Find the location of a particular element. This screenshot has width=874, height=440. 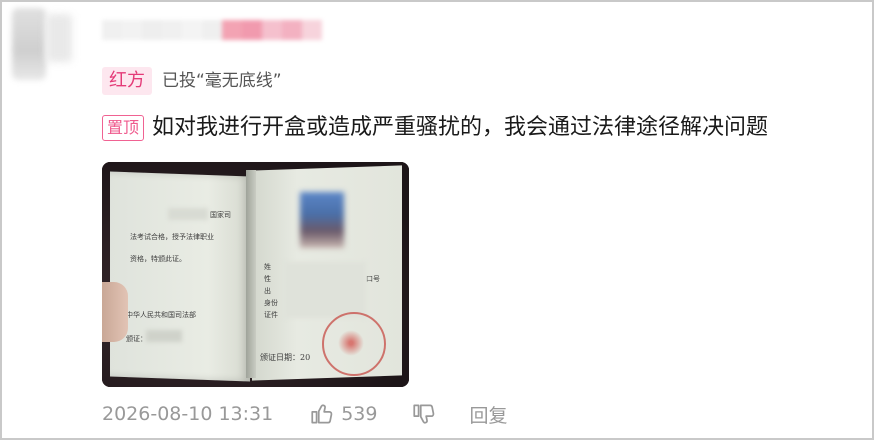

certificate-text: 法考试合格，授予法律职业 is located at coordinates (172, 237).